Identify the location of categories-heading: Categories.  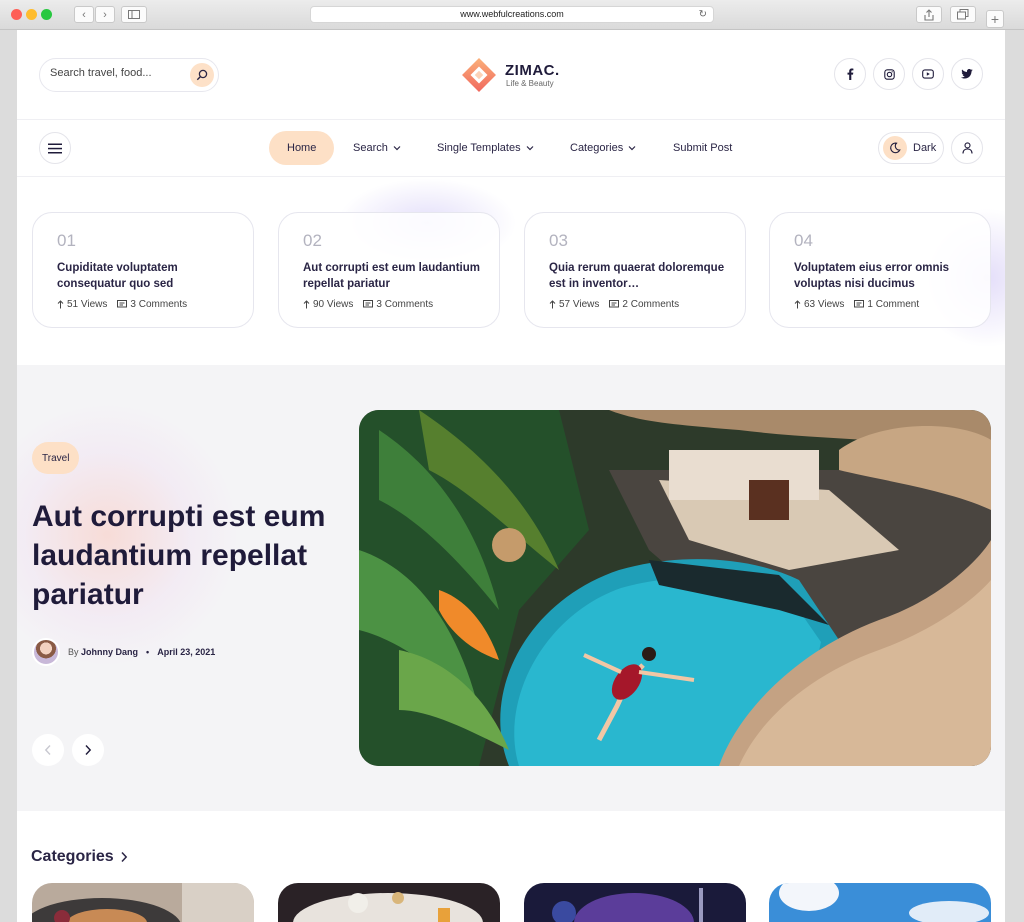
(79, 857).